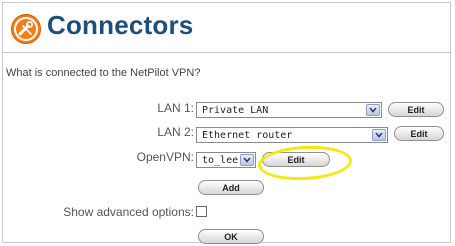 This screenshot has width=455, height=246. I want to click on page-title: Connectors, so click(120, 25).